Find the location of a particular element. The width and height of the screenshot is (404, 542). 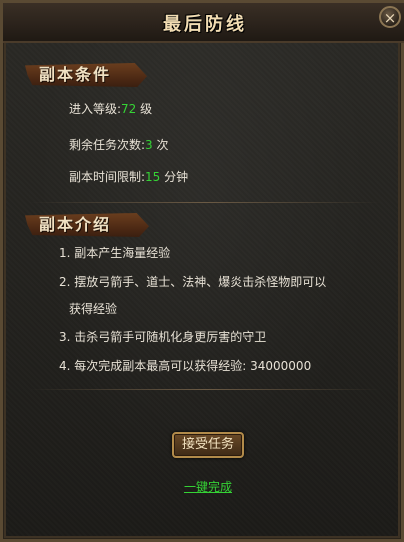

intro-item-2: 2. 摆放弓箭手、道士、法神、爆炎击杀怪物即可以 is located at coordinates (193, 282).